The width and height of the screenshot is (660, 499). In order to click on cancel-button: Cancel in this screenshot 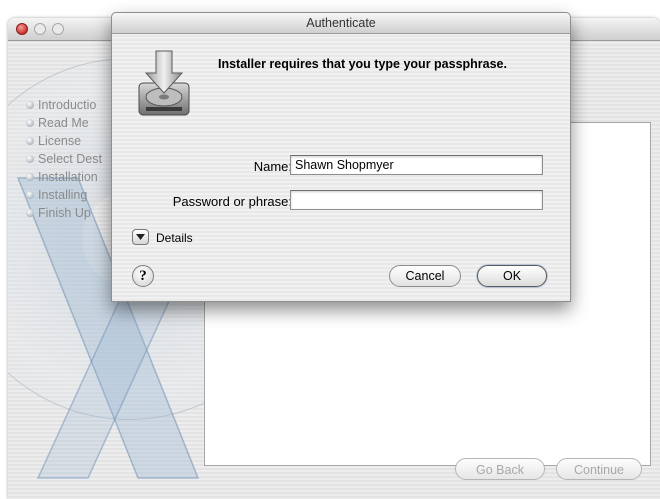, I will do `click(425, 276)`.